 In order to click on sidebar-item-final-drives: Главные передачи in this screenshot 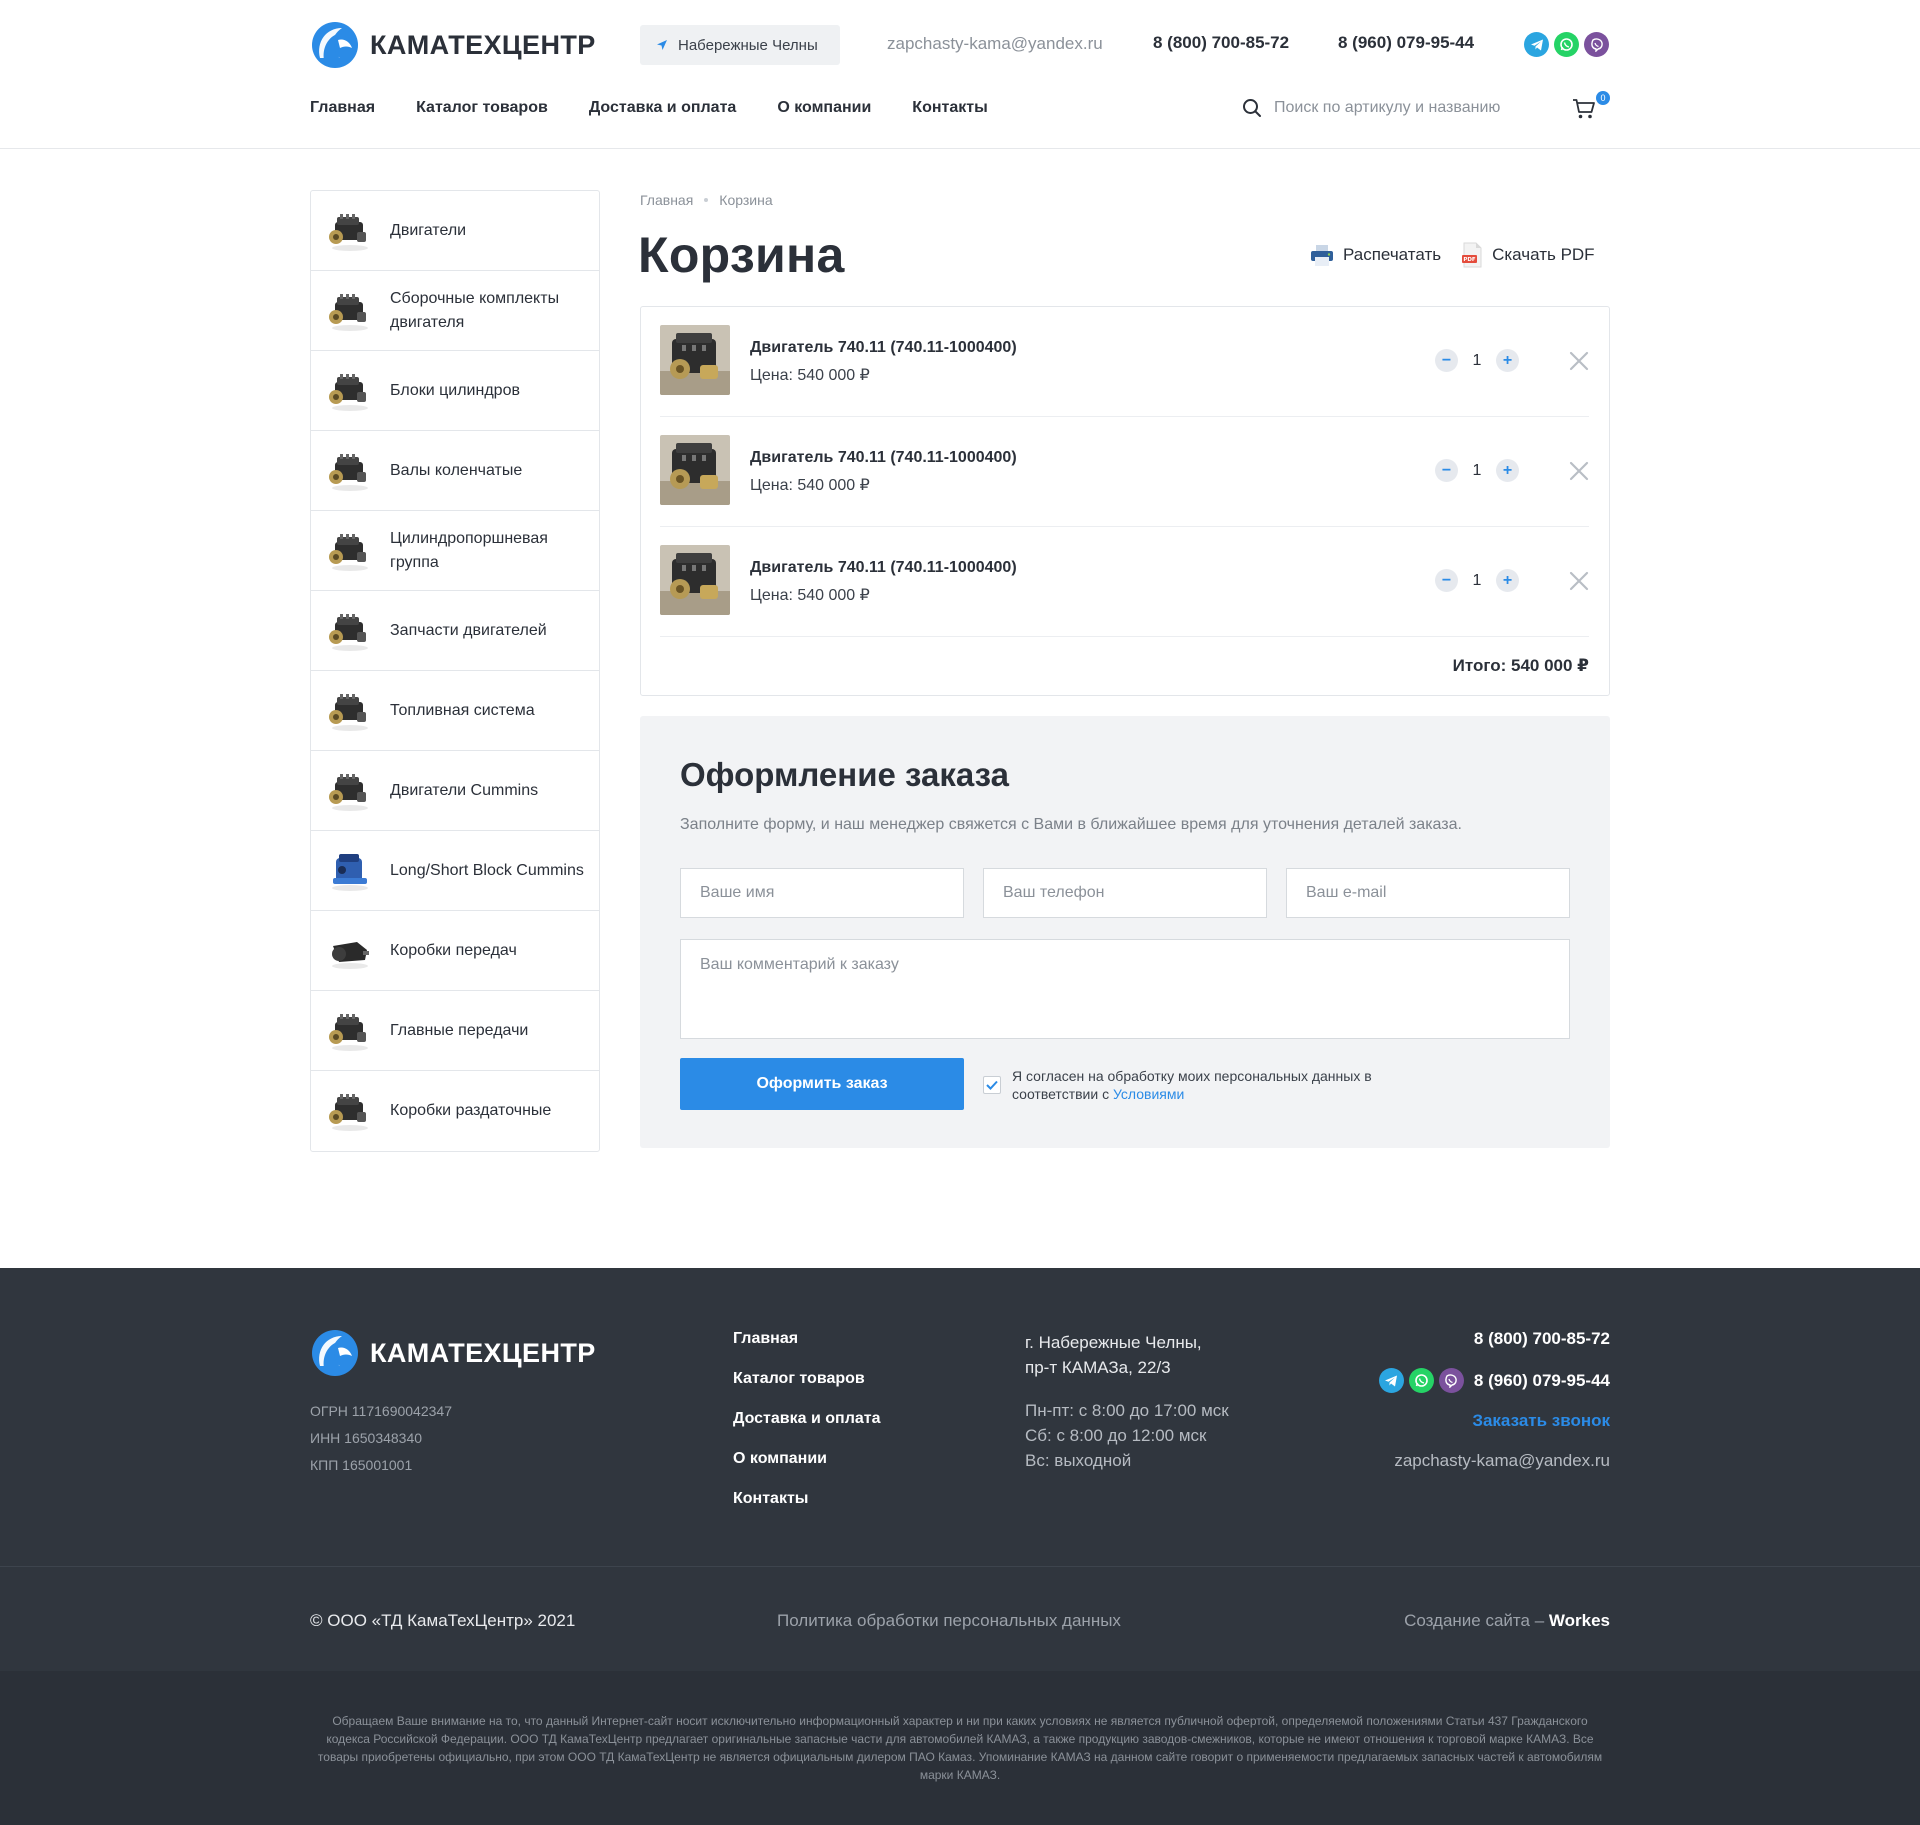, I will do `click(455, 1031)`.